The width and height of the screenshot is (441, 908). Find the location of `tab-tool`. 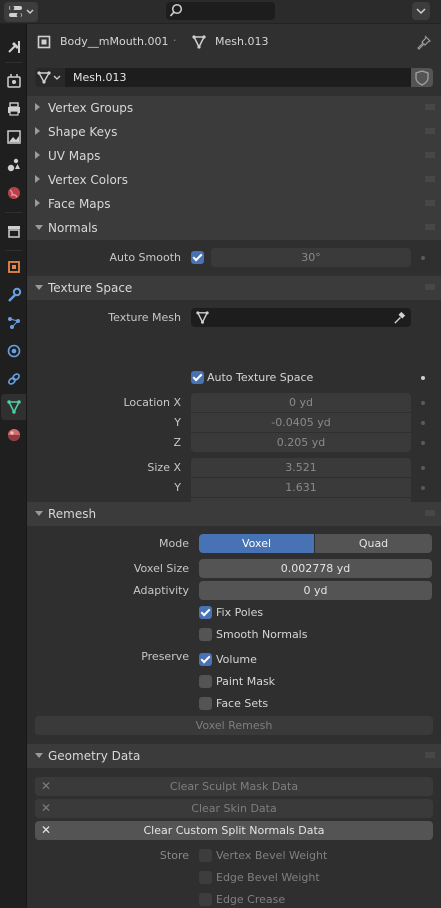

tab-tool is located at coordinates (13, 47).